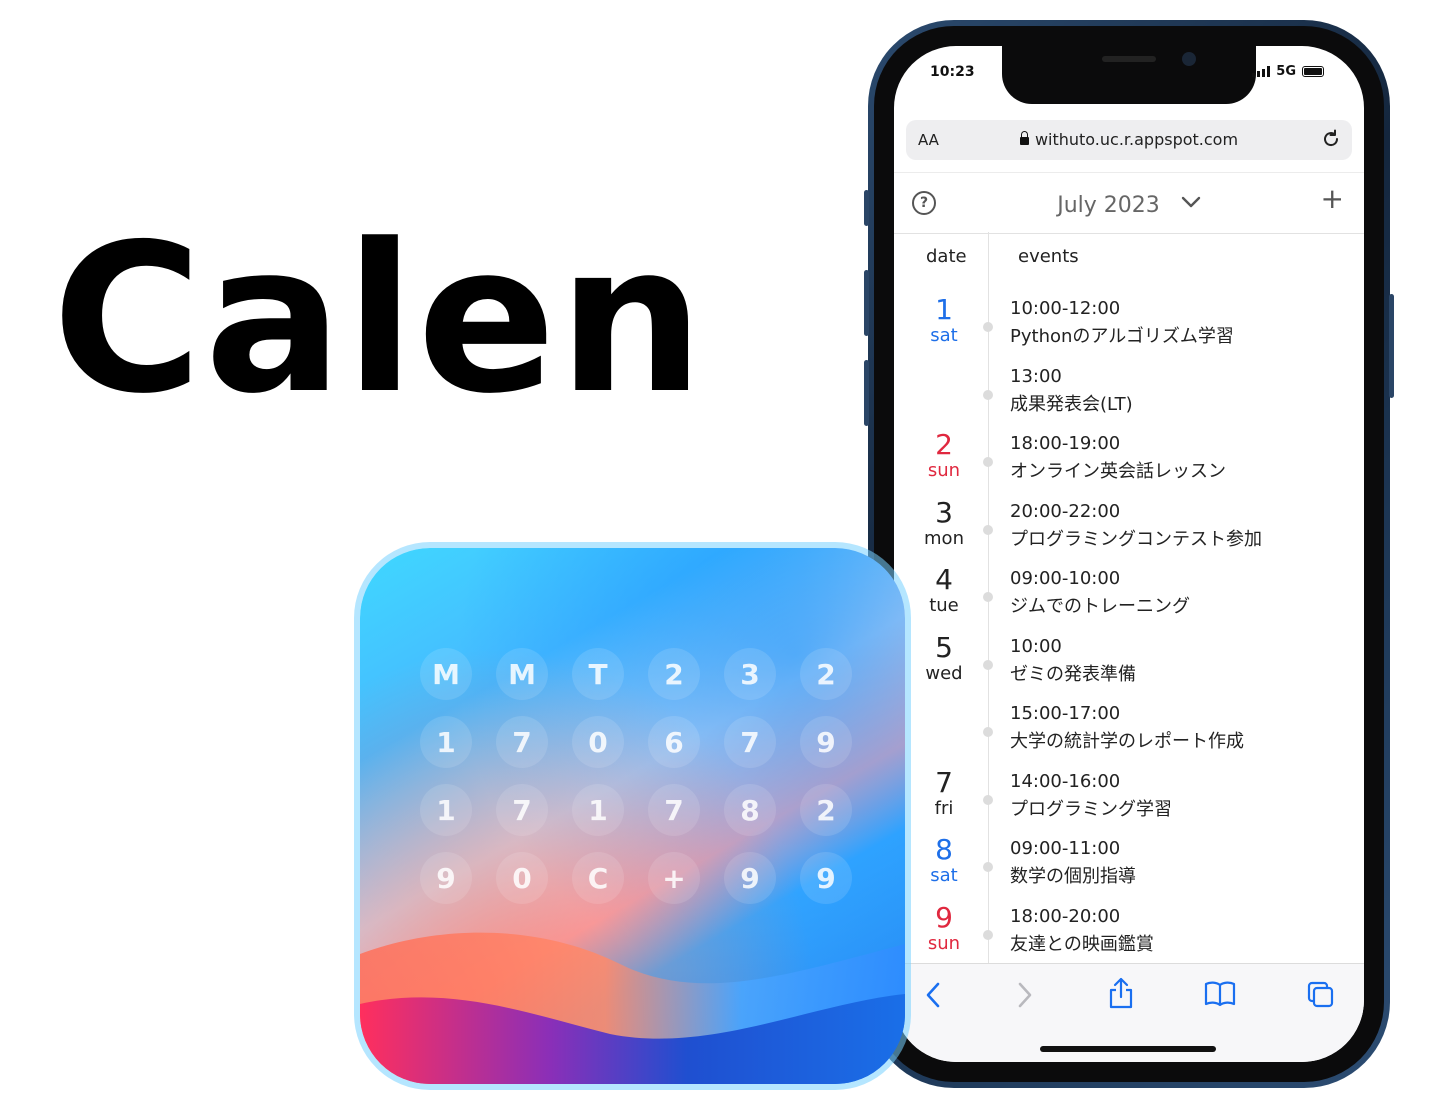  What do you see at coordinates (1065, 443) in the screenshot?
I see `event-time: 18:00-19:00` at bounding box center [1065, 443].